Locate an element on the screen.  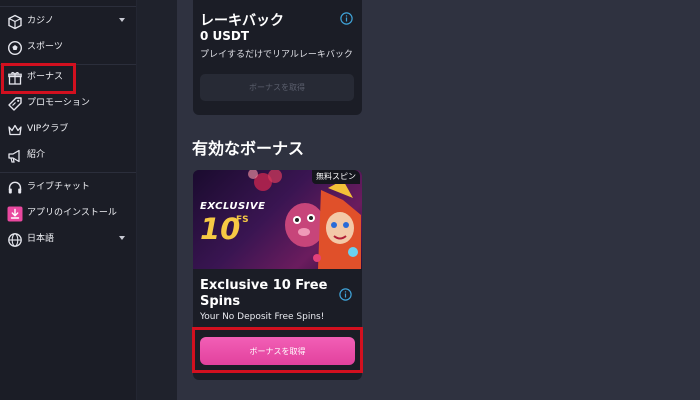
banner-exclusive-text: EXCLUSIVE is located at coordinates (233, 206).